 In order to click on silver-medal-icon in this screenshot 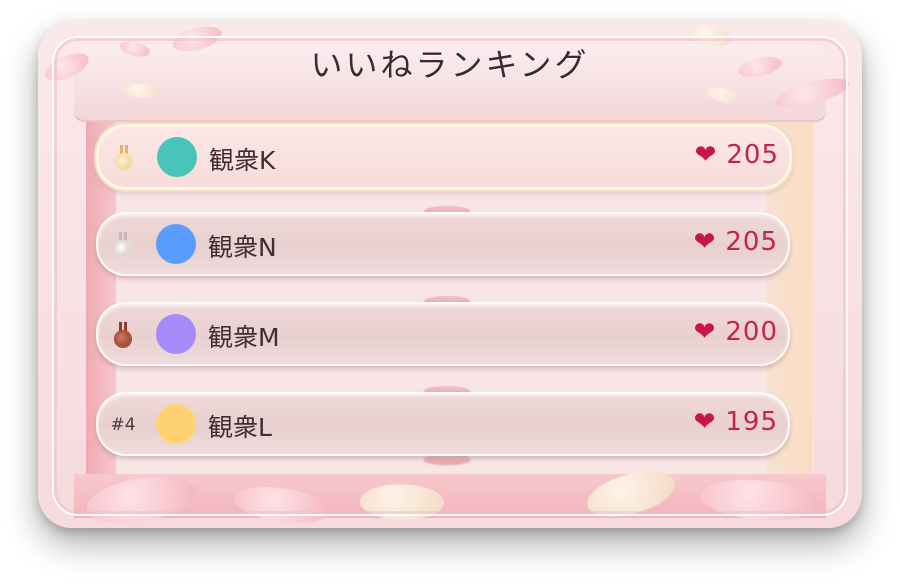, I will do `click(123, 245)`.